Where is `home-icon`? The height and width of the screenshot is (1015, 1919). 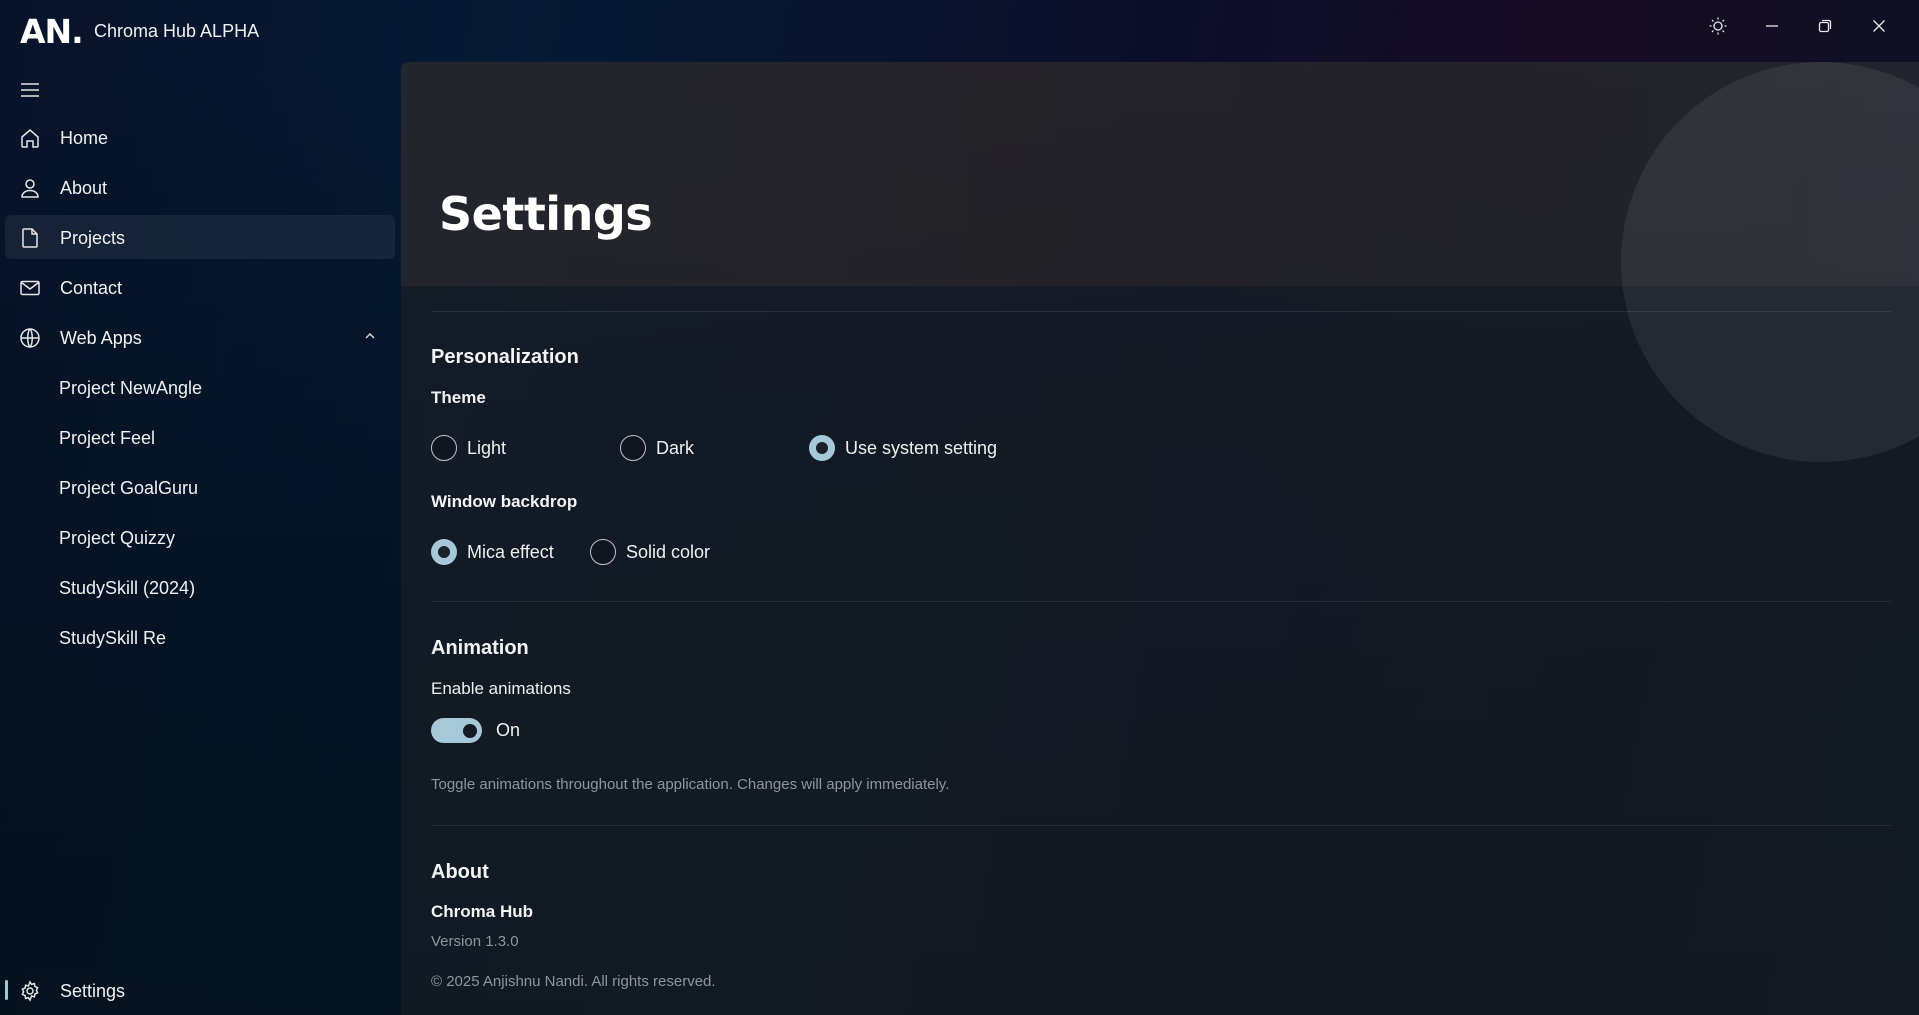
home-icon is located at coordinates (30, 138).